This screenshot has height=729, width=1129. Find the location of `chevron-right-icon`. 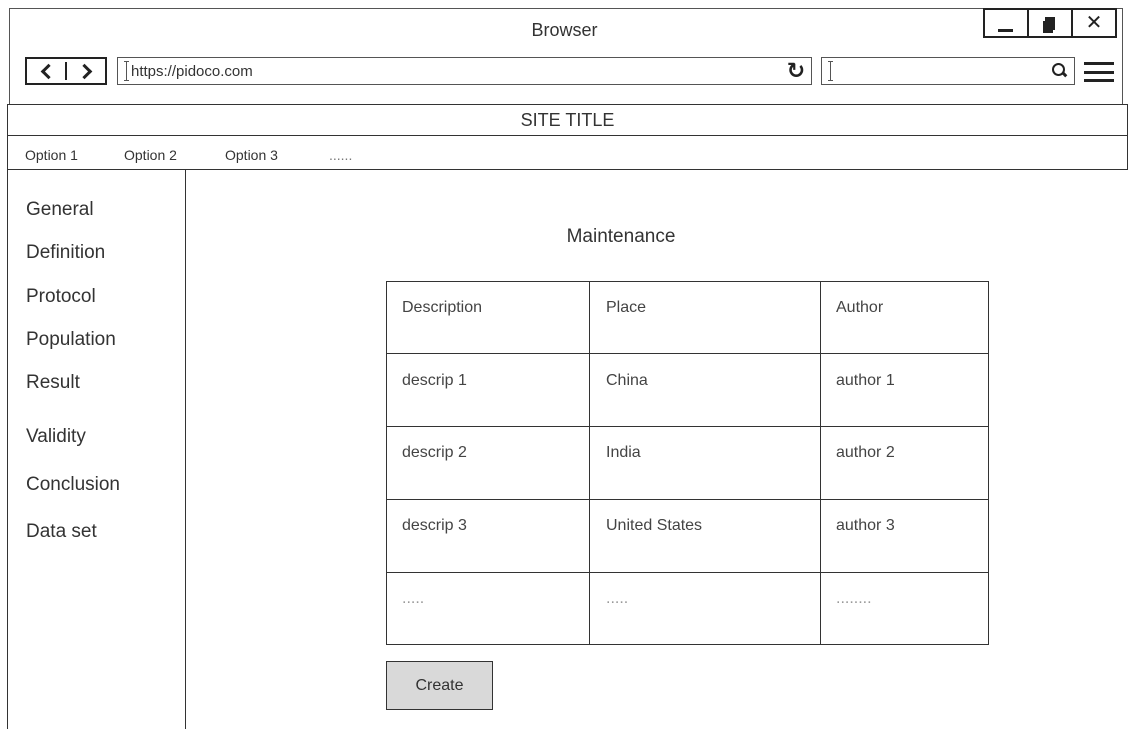

chevron-right-icon is located at coordinates (86, 71).